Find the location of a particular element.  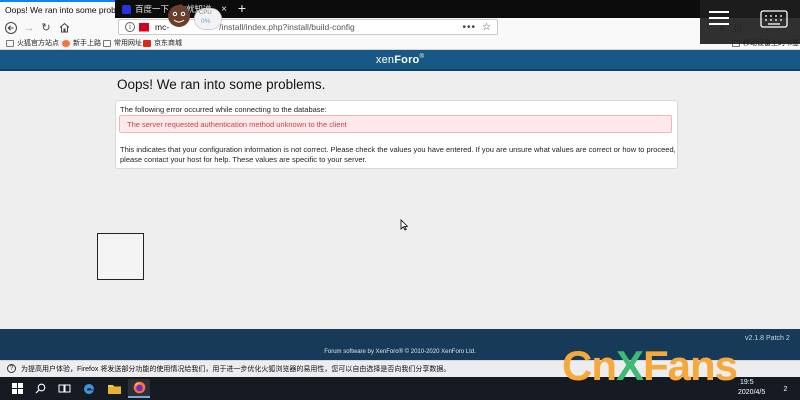

search-icon is located at coordinates (40, 388).